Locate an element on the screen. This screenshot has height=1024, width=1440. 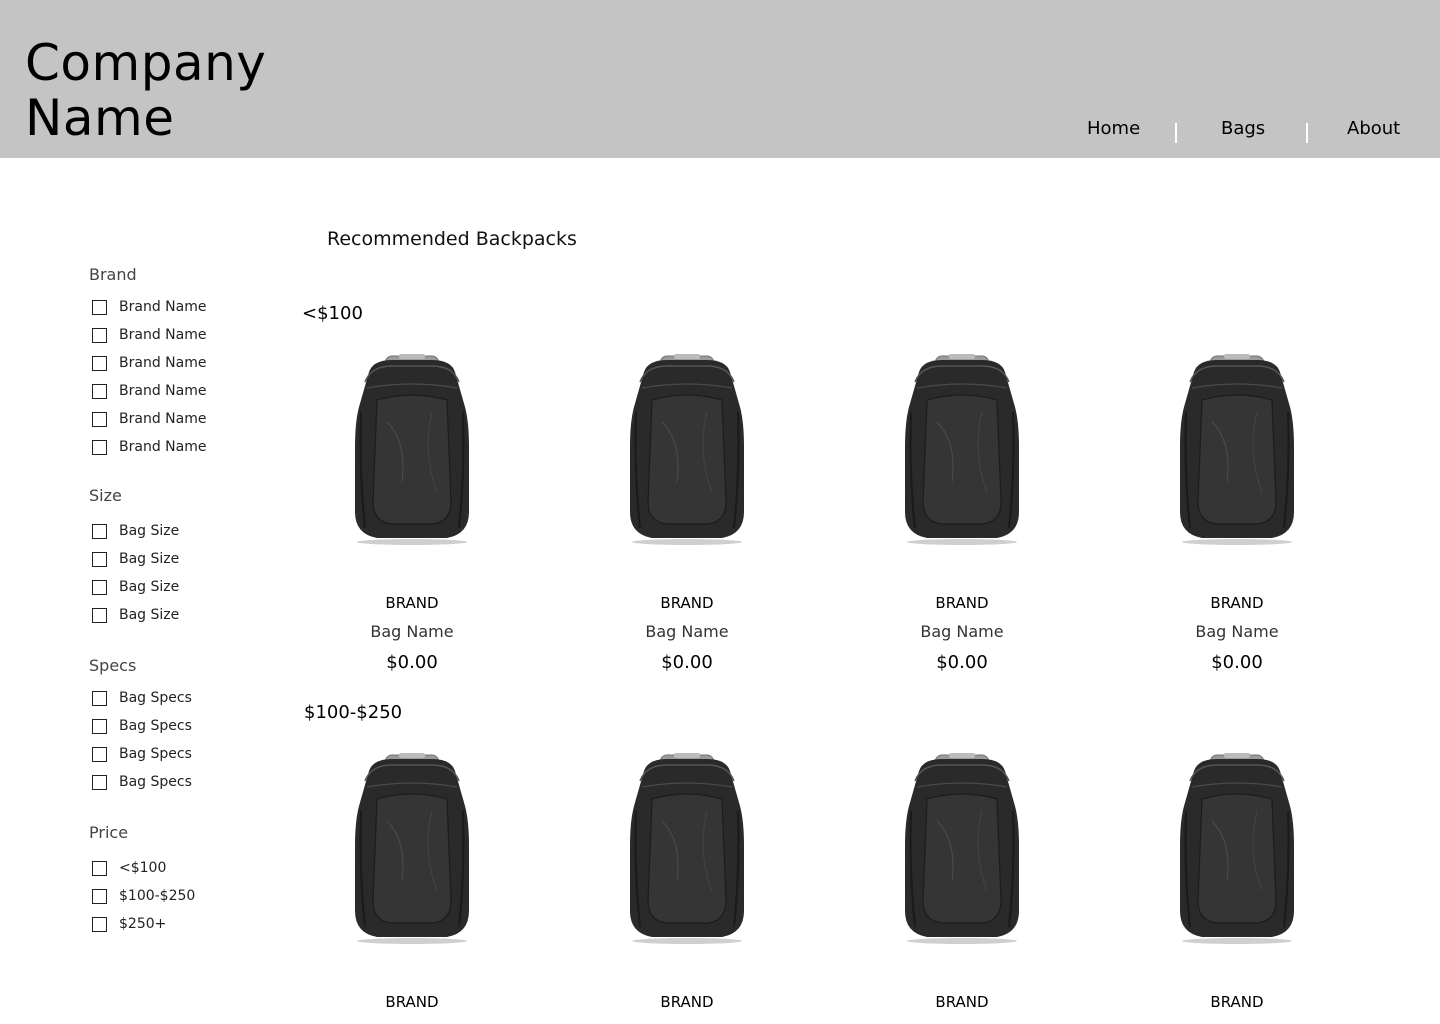
main-nav: Home Bags About is located at coordinates (720, 131).